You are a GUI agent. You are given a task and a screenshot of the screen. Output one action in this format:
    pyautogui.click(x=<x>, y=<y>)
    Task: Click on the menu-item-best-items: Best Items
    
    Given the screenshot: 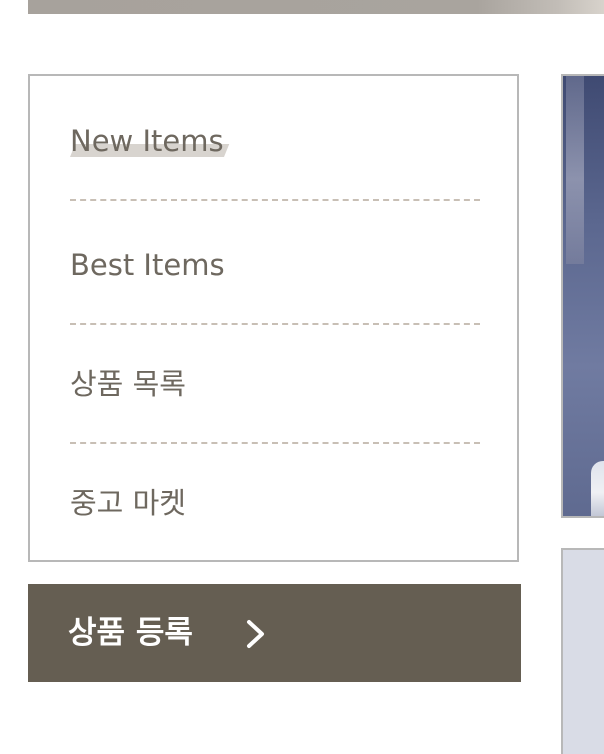 What is the action you would take?
    pyautogui.click(x=275, y=265)
    